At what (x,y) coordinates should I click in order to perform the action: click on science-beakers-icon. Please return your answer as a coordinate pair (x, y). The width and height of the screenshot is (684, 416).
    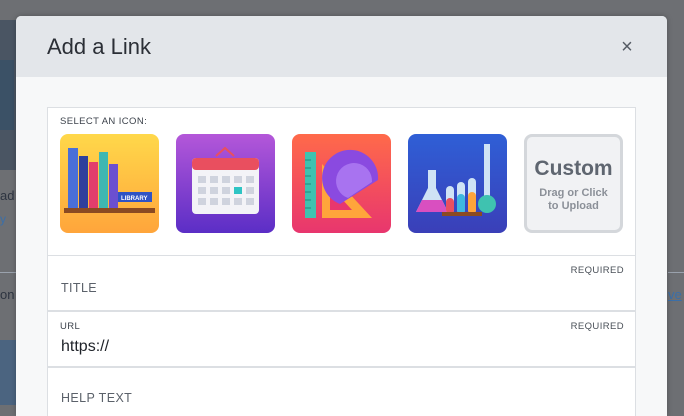
    Looking at the image, I should click on (457, 183).